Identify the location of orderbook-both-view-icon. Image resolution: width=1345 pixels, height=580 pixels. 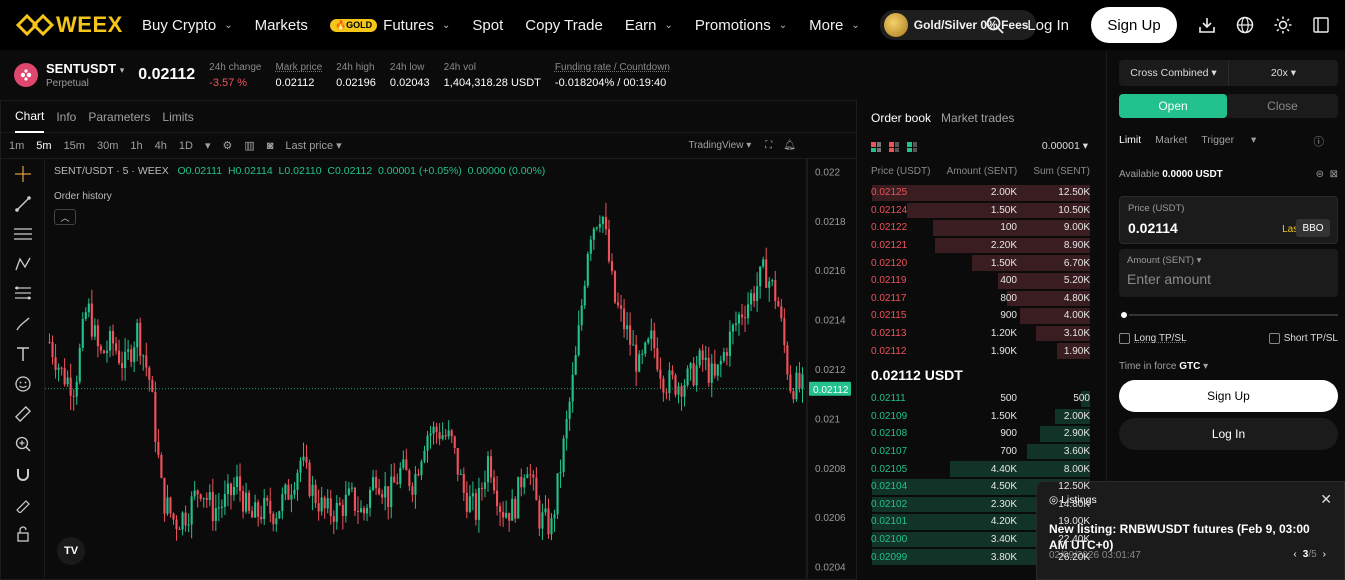
(876, 147).